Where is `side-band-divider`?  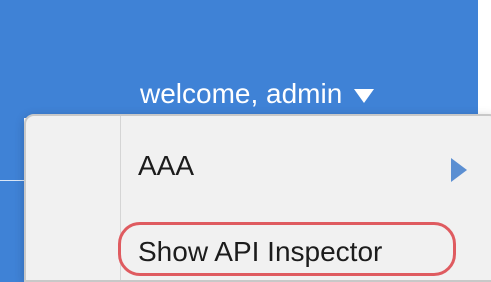 side-band-divider is located at coordinates (12, 180).